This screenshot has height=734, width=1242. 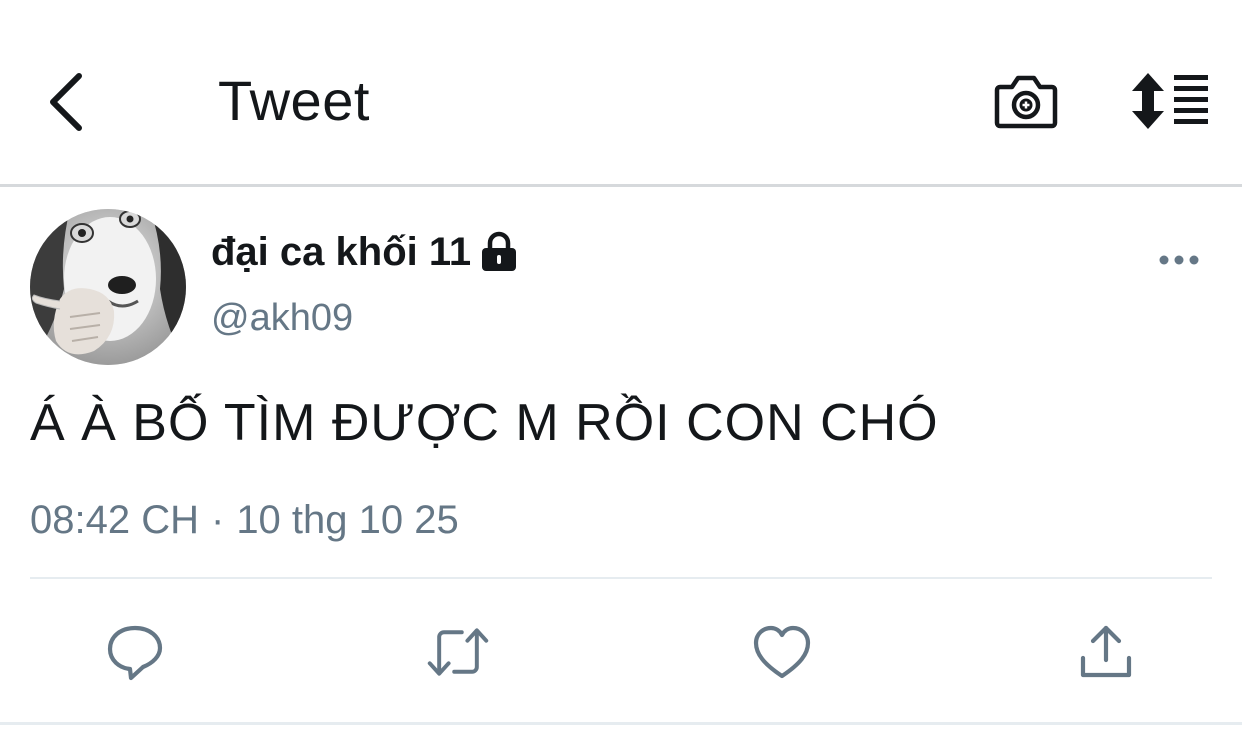 I want to click on tweet-time: 08:42 CH, so click(x=114, y=520).